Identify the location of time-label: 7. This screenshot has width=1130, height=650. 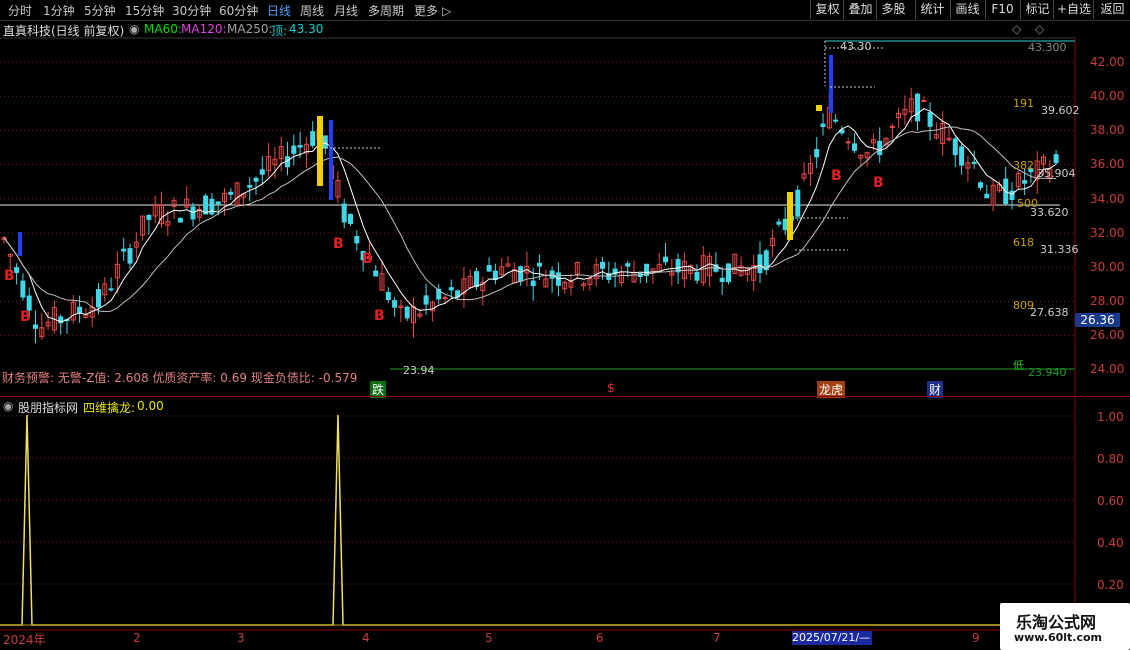
(717, 638).